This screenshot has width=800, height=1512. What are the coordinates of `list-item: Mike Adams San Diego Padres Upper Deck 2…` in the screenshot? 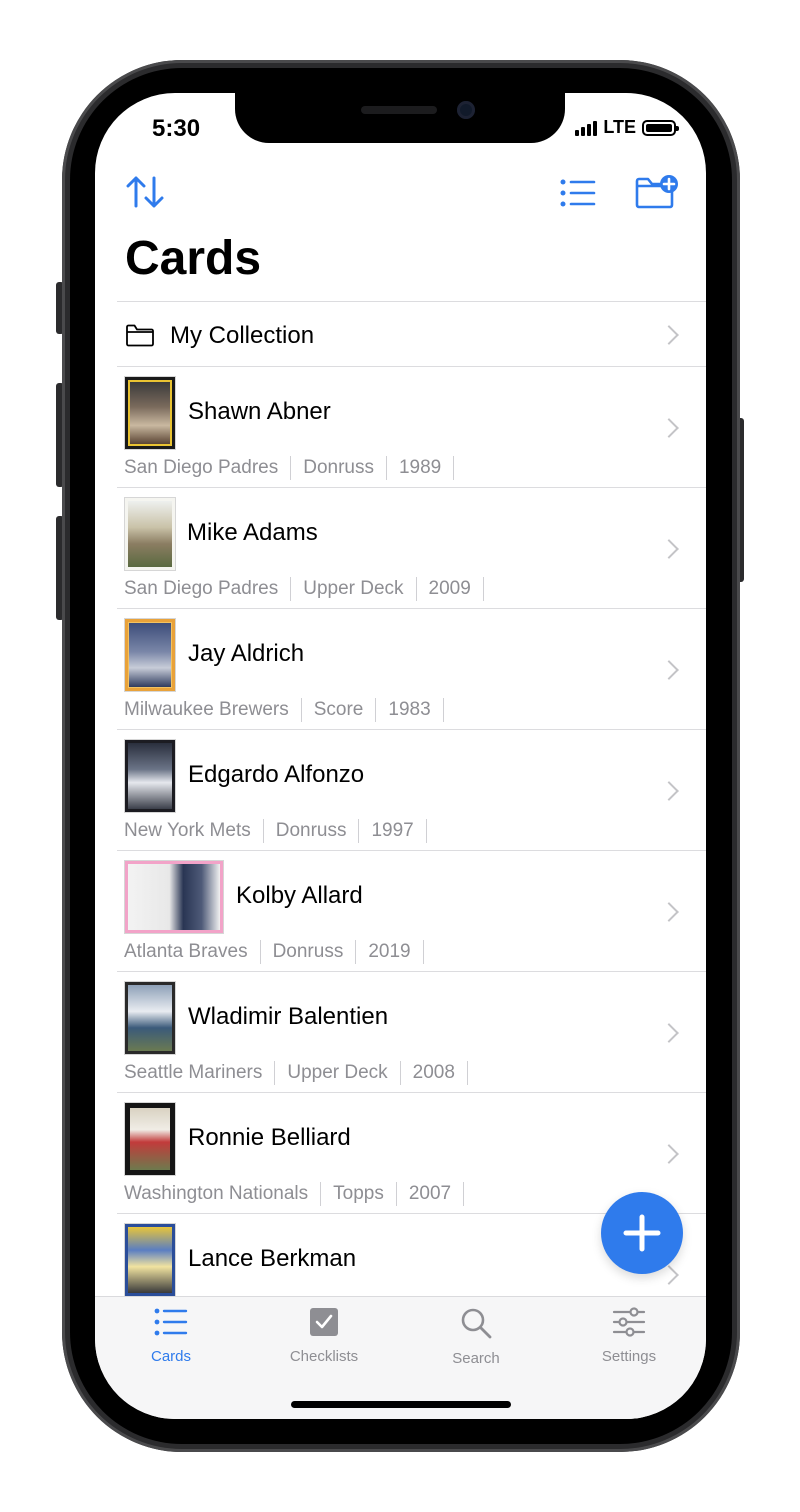 It's located at (411, 547).